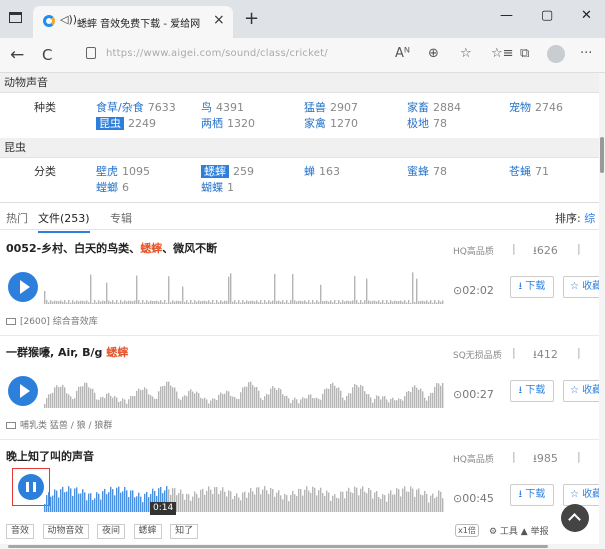  What do you see at coordinates (112, 187) in the screenshot?
I see `filter-option: 螳螂 6` at bounding box center [112, 187].